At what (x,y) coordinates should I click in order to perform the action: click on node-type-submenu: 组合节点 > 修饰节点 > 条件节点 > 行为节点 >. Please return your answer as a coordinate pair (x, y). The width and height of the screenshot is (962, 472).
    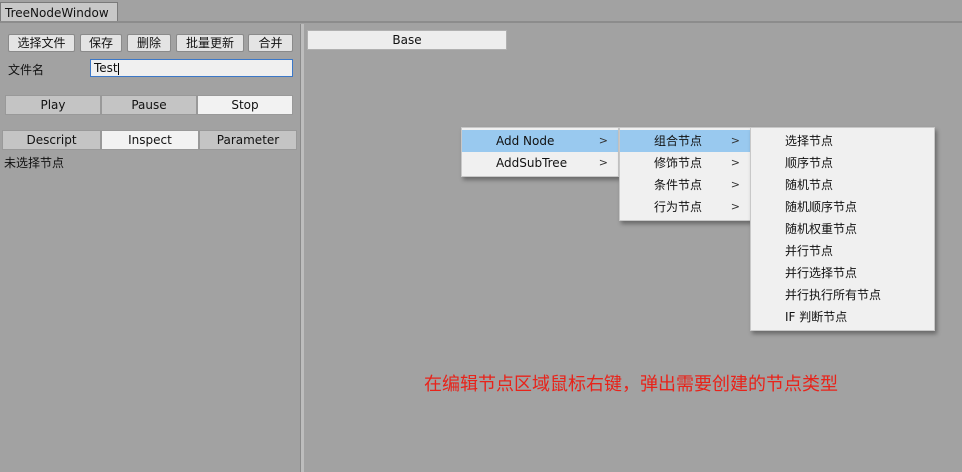
    Looking at the image, I should click on (685, 174).